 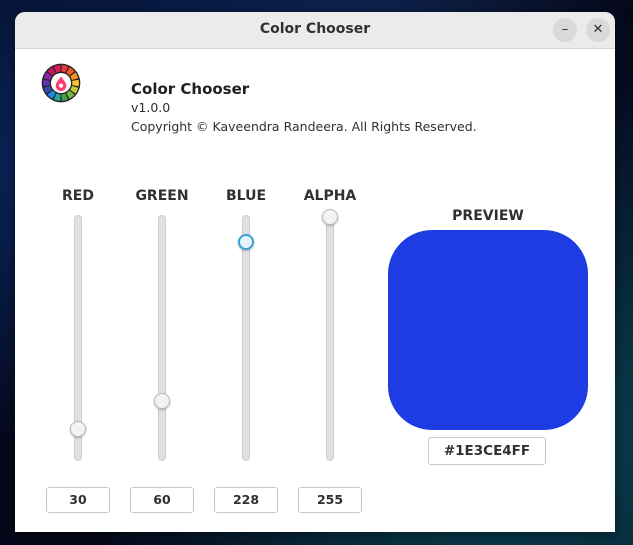 What do you see at coordinates (330, 500) in the screenshot?
I see `alpha-value-field: 255` at bounding box center [330, 500].